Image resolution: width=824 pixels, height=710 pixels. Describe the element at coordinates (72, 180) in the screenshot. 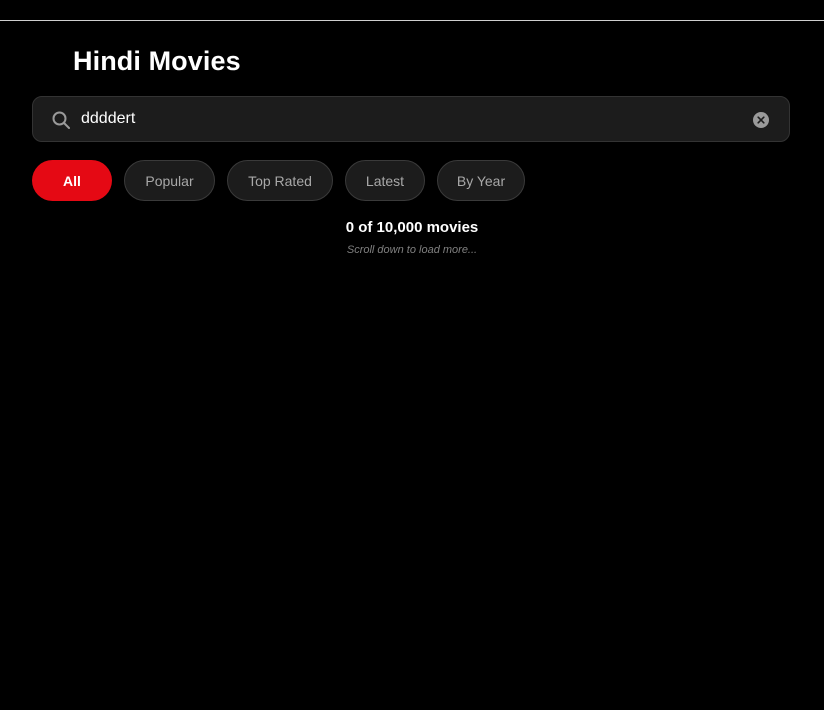

I see `filter-chip-all: All` at that location.